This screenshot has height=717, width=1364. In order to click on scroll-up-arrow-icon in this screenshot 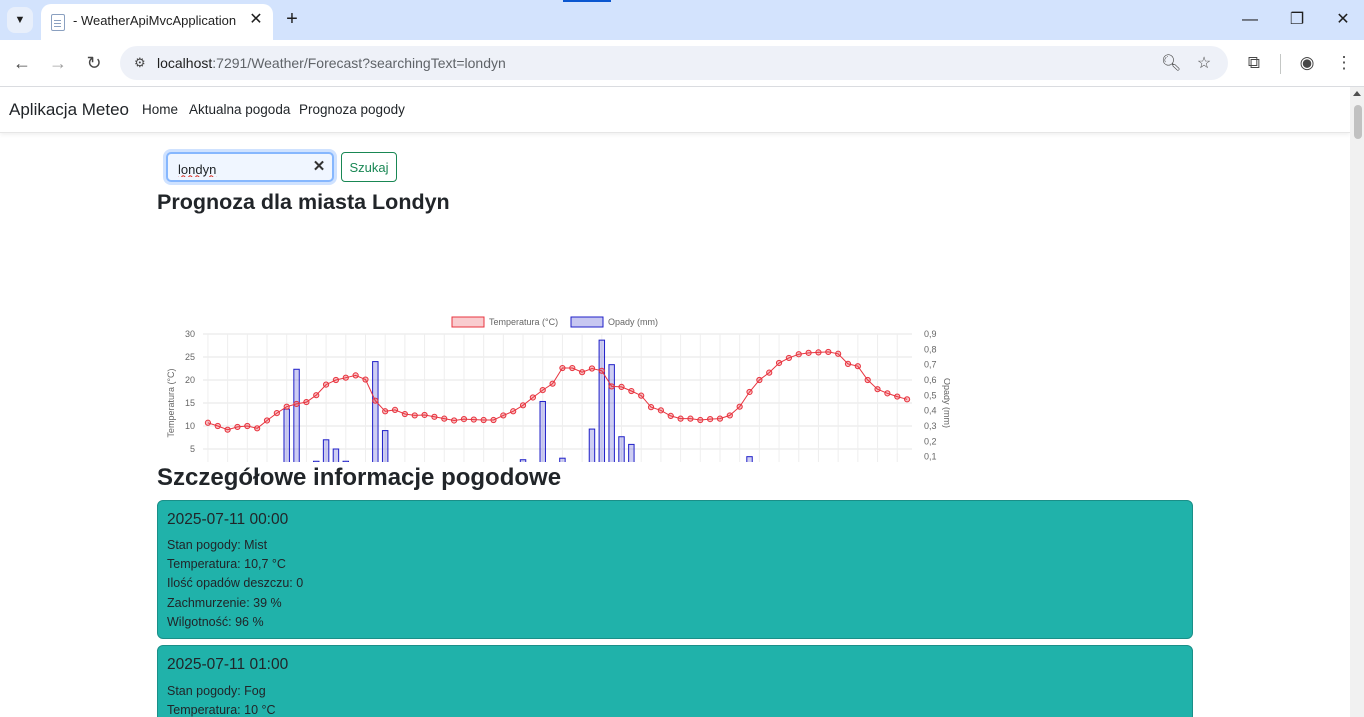, I will do `click(1357, 93)`.